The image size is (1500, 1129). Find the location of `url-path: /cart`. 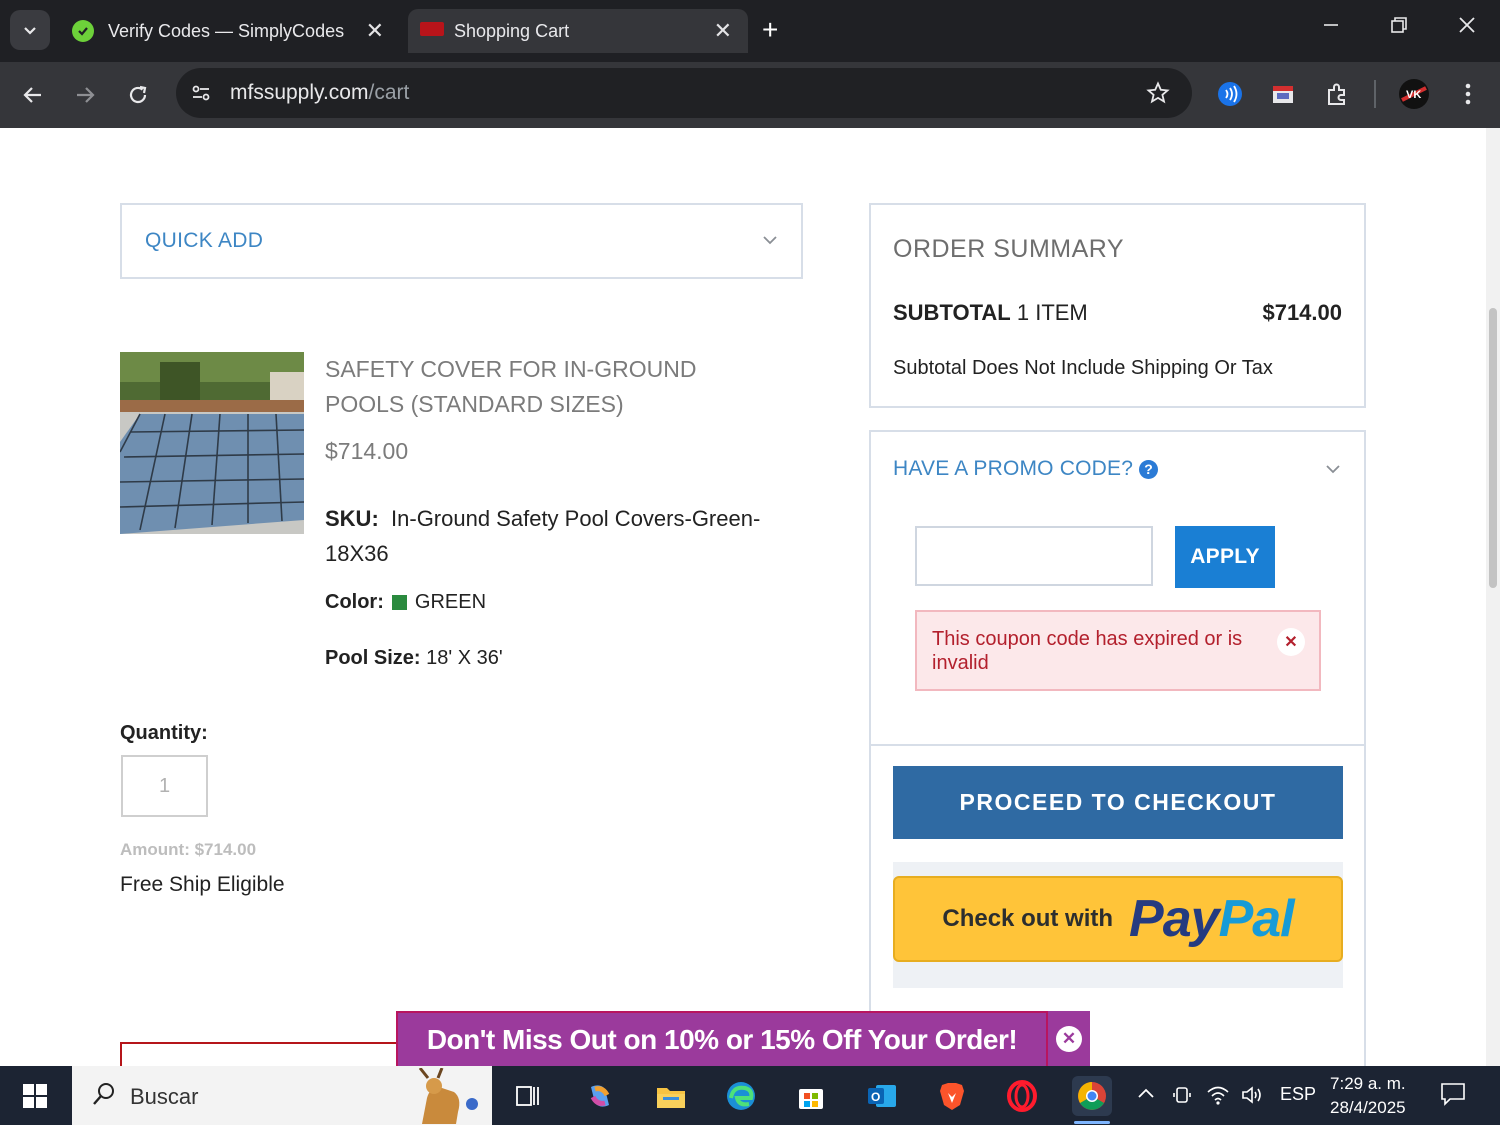

url-path: /cart is located at coordinates (389, 92).